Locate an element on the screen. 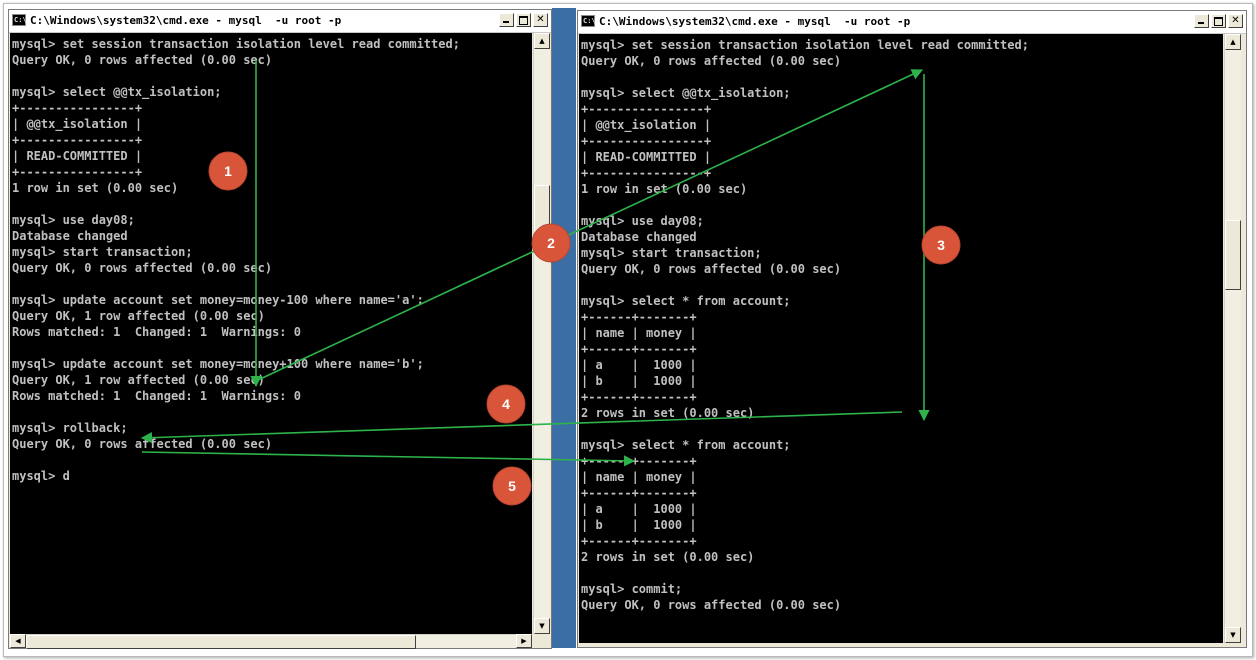  step-badge-4: 4 is located at coordinates (506, 404).